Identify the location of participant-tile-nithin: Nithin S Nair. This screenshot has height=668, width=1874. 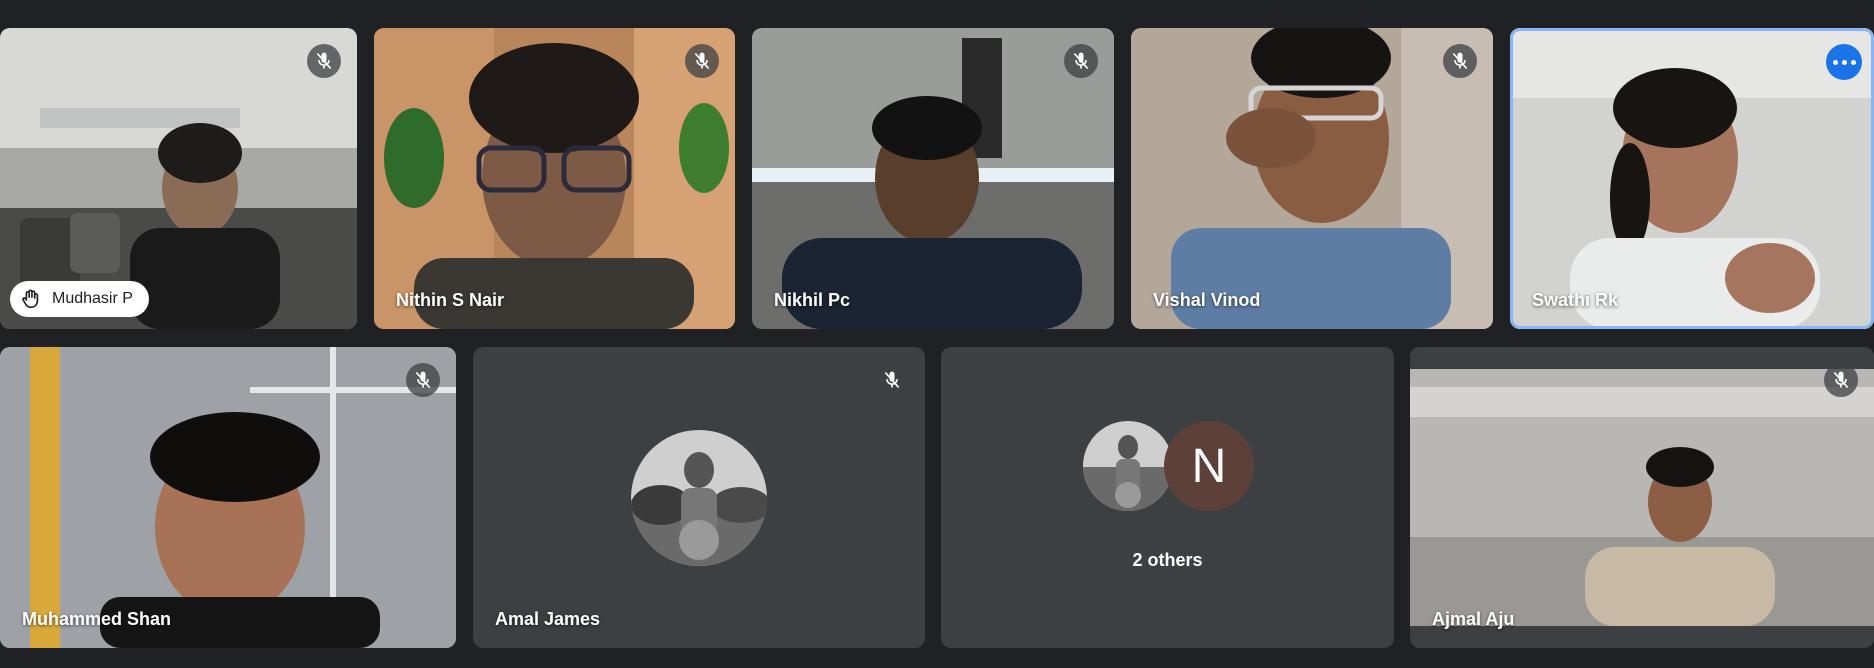
(554, 178).